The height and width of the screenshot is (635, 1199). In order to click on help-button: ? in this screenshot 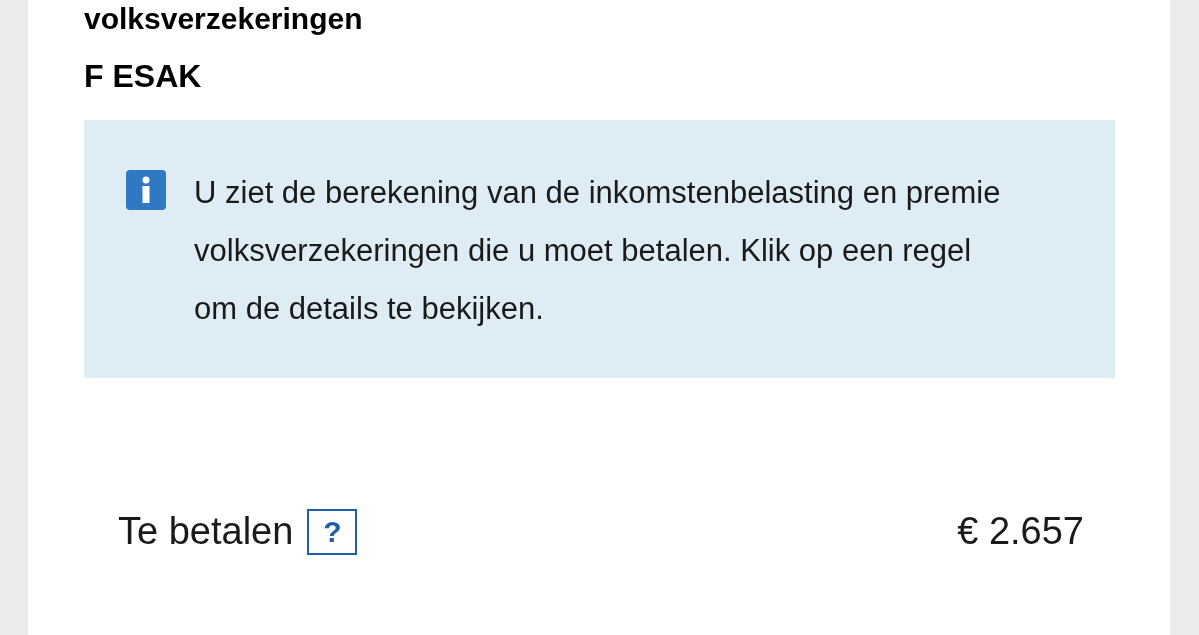, I will do `click(332, 531)`.